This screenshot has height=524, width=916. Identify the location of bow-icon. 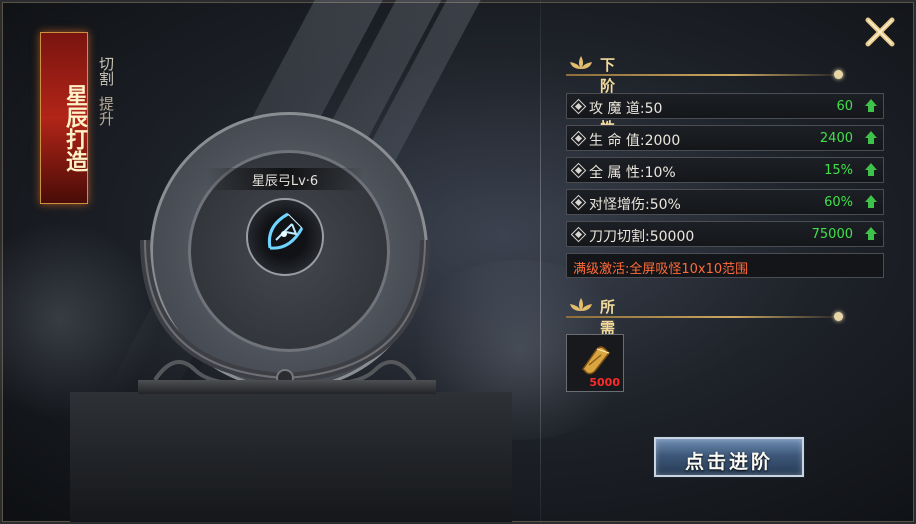
(285, 231).